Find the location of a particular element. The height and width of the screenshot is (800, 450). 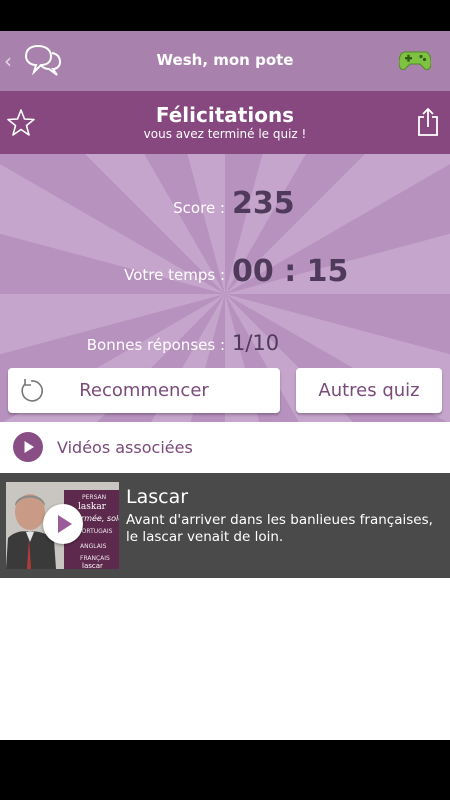

correct-answers-value: 1/10 is located at coordinates (256, 343).